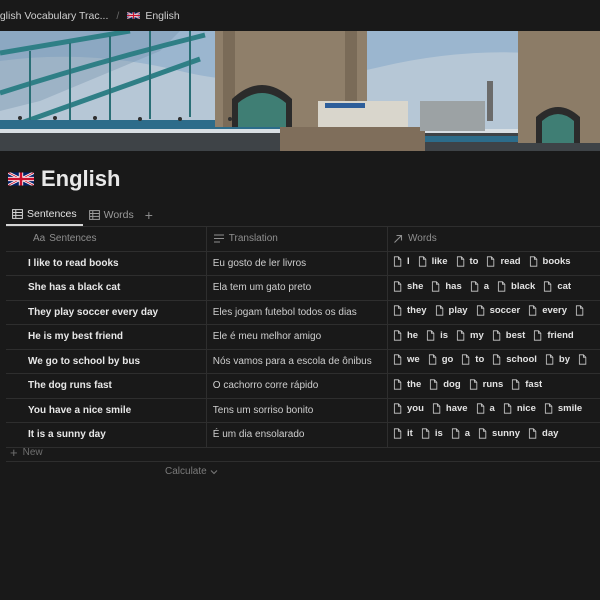  Describe the element at coordinates (297, 361) in the screenshot. I see `translation-cell: Nós vamos para a escola de ônibus` at that location.